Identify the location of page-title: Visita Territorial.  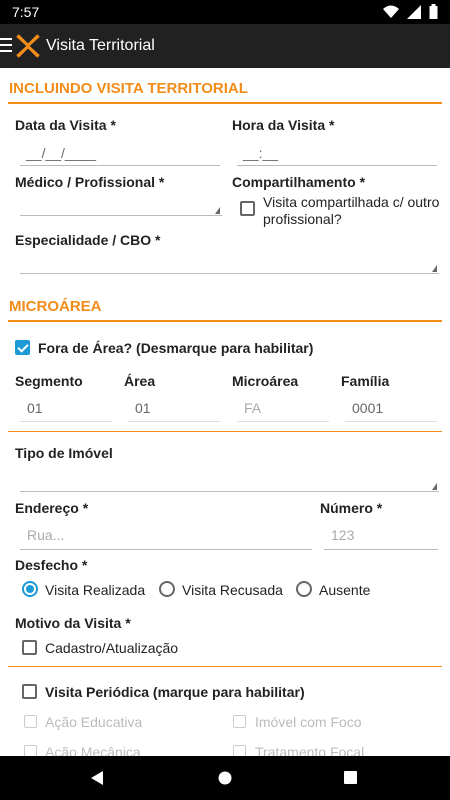
(100, 45).